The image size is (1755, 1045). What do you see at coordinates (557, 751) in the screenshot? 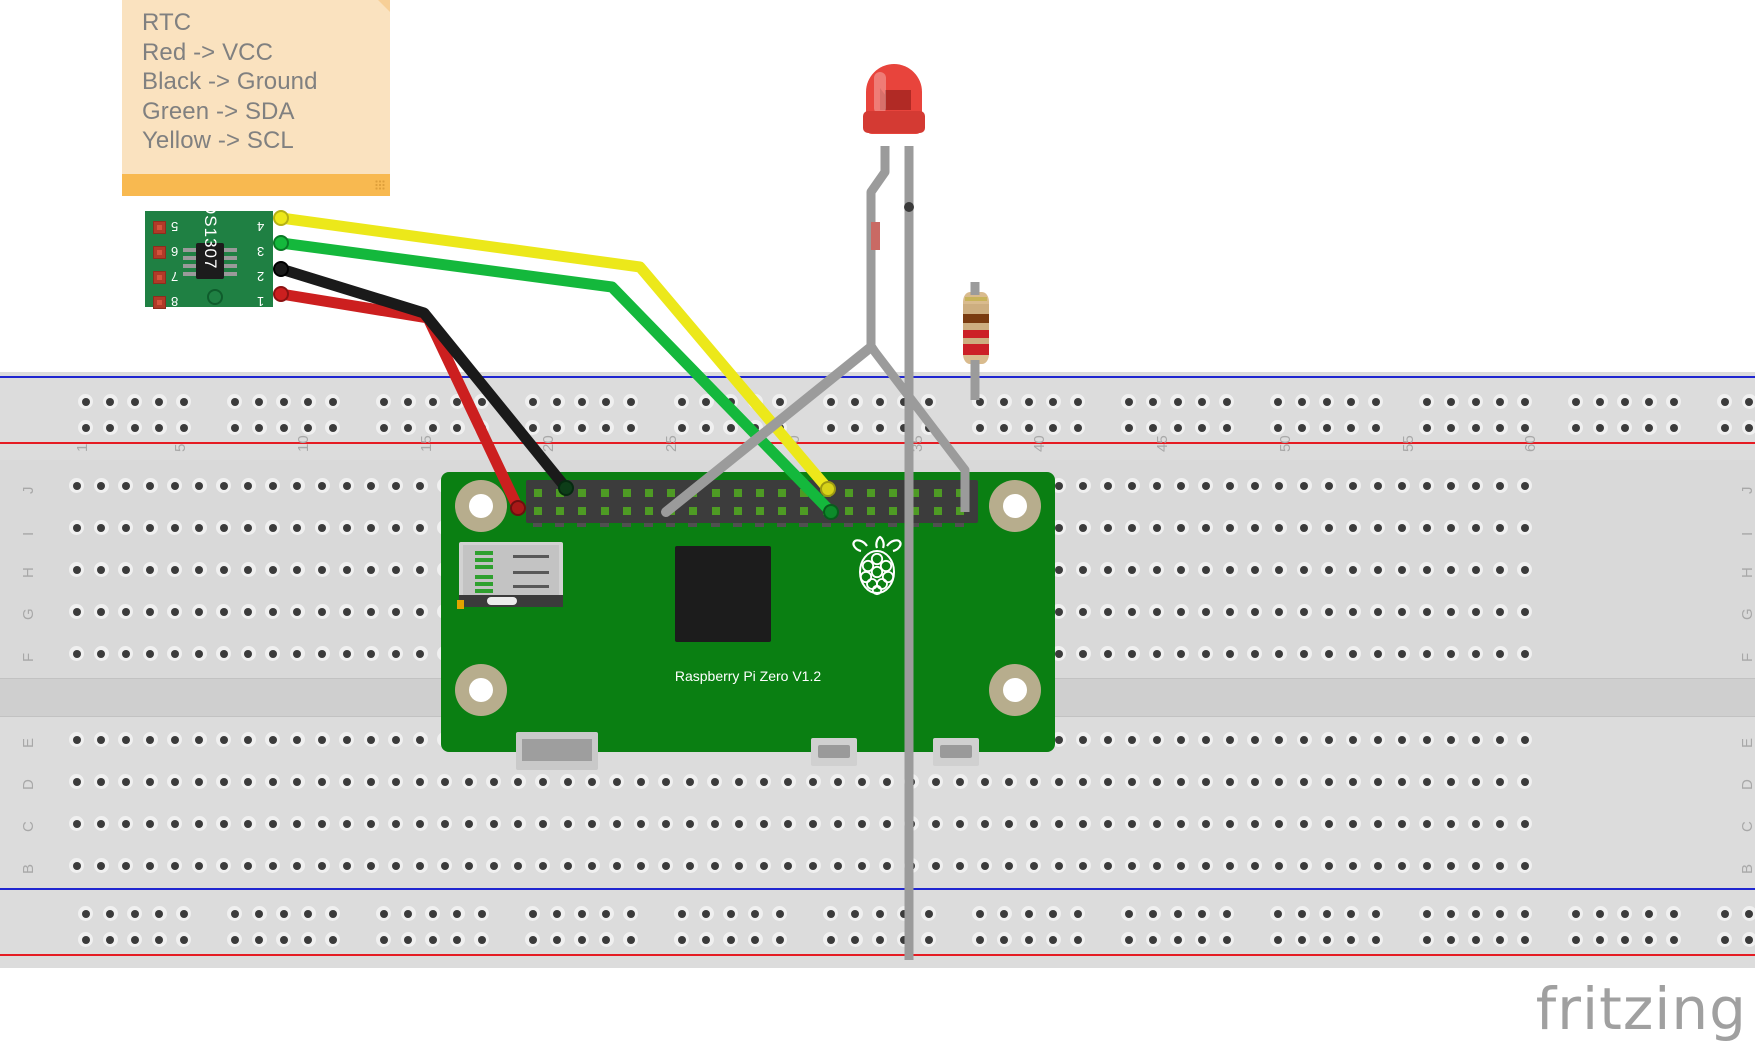
I see `mini-hdmi-connector` at bounding box center [557, 751].